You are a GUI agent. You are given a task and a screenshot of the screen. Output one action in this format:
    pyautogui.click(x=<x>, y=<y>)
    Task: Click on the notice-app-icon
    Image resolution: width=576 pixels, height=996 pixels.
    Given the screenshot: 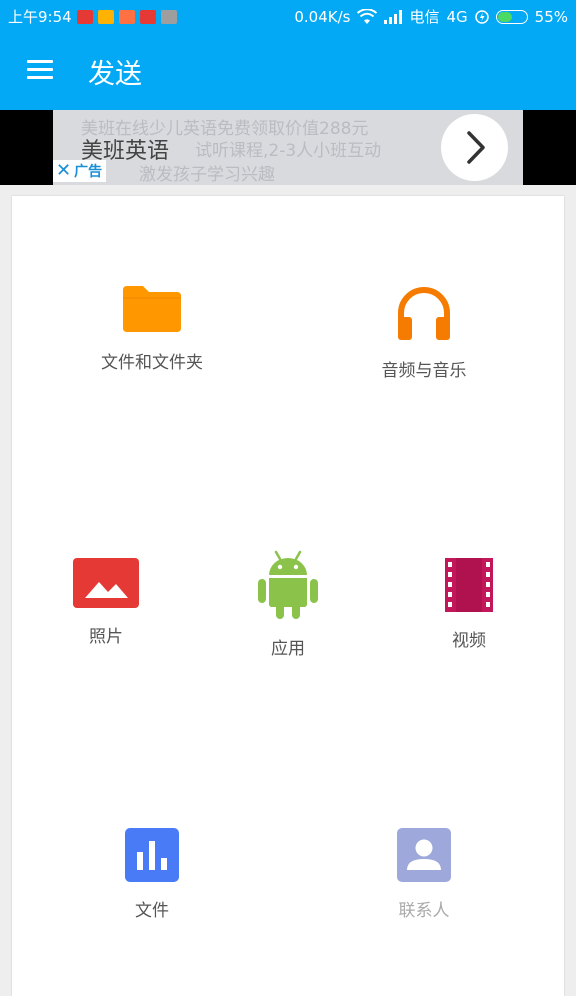 What is the action you would take?
    pyautogui.click(x=168, y=16)
    